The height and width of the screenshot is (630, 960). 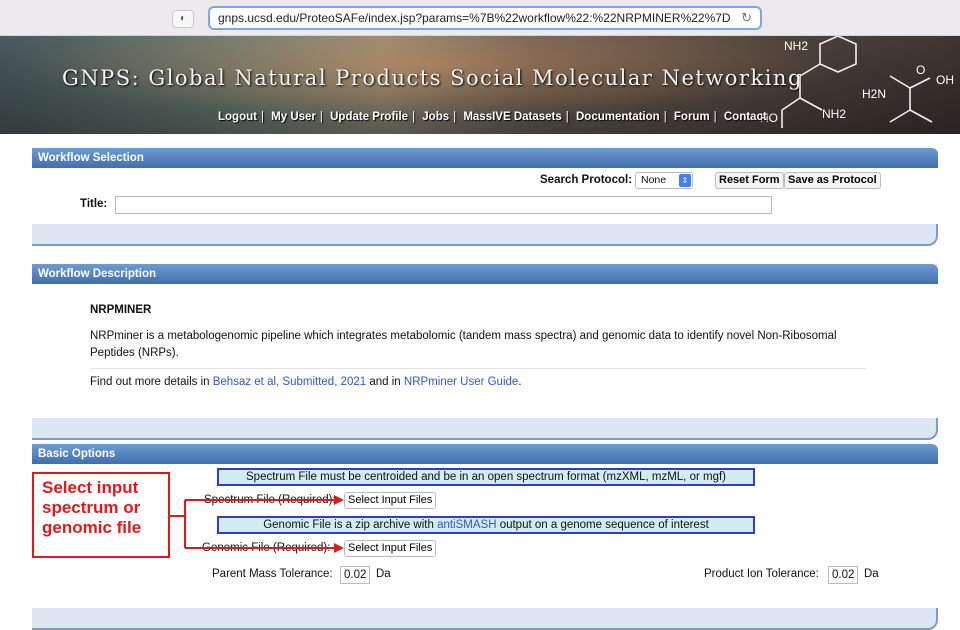 What do you see at coordinates (857, 82) in the screenshot?
I see `molecule-structure-icon: NH2 O OH H2N HO NH2` at bounding box center [857, 82].